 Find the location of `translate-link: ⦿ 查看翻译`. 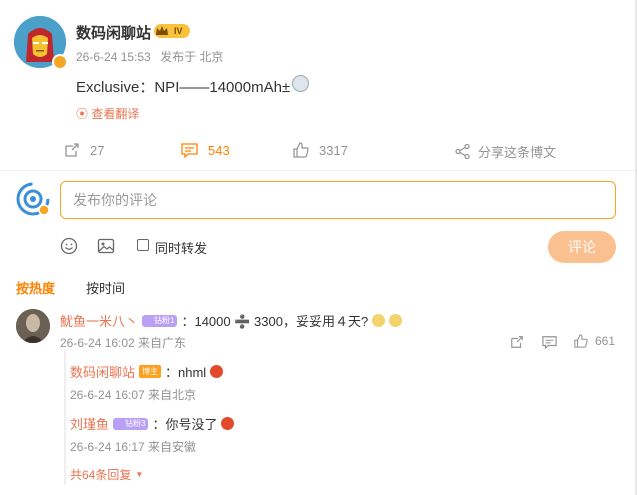

translate-link: ⦿ 查看翻译 is located at coordinates (107, 113).